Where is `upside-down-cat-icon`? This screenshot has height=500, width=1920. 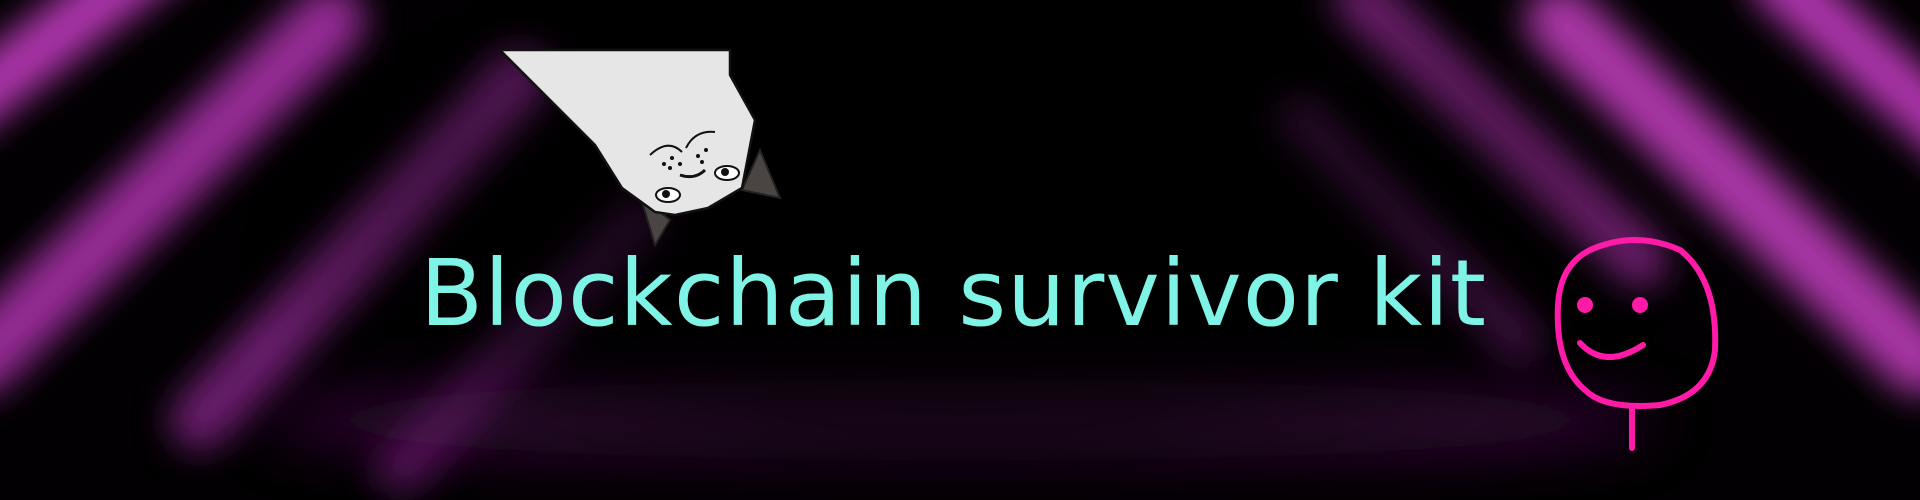 upside-down-cat-icon is located at coordinates (640, 148).